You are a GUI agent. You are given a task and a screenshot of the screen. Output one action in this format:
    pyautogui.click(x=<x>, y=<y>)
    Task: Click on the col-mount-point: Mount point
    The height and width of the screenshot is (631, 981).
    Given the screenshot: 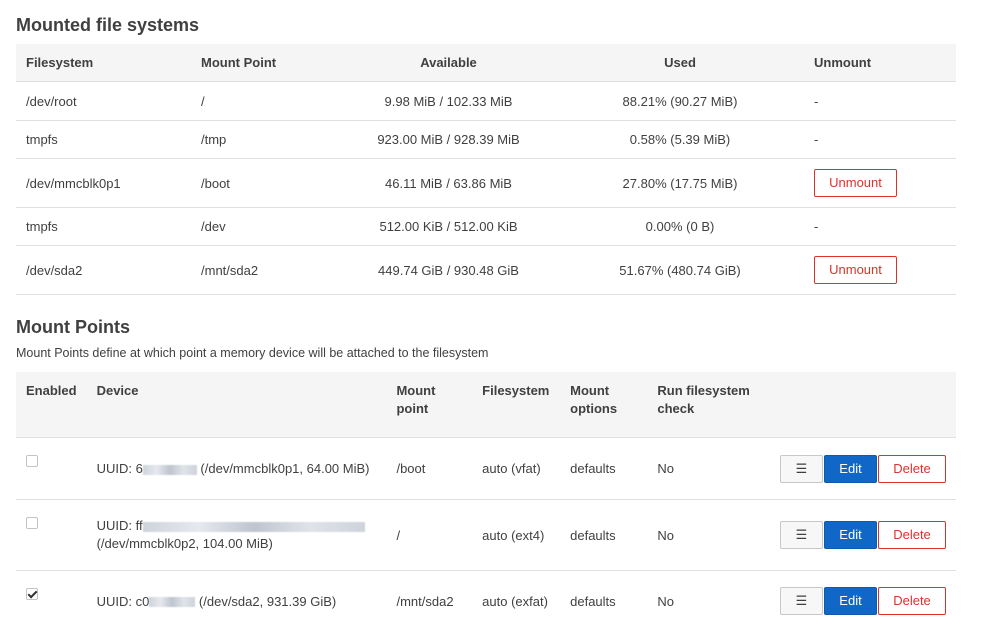 What is the action you would take?
    pyautogui.click(x=429, y=405)
    